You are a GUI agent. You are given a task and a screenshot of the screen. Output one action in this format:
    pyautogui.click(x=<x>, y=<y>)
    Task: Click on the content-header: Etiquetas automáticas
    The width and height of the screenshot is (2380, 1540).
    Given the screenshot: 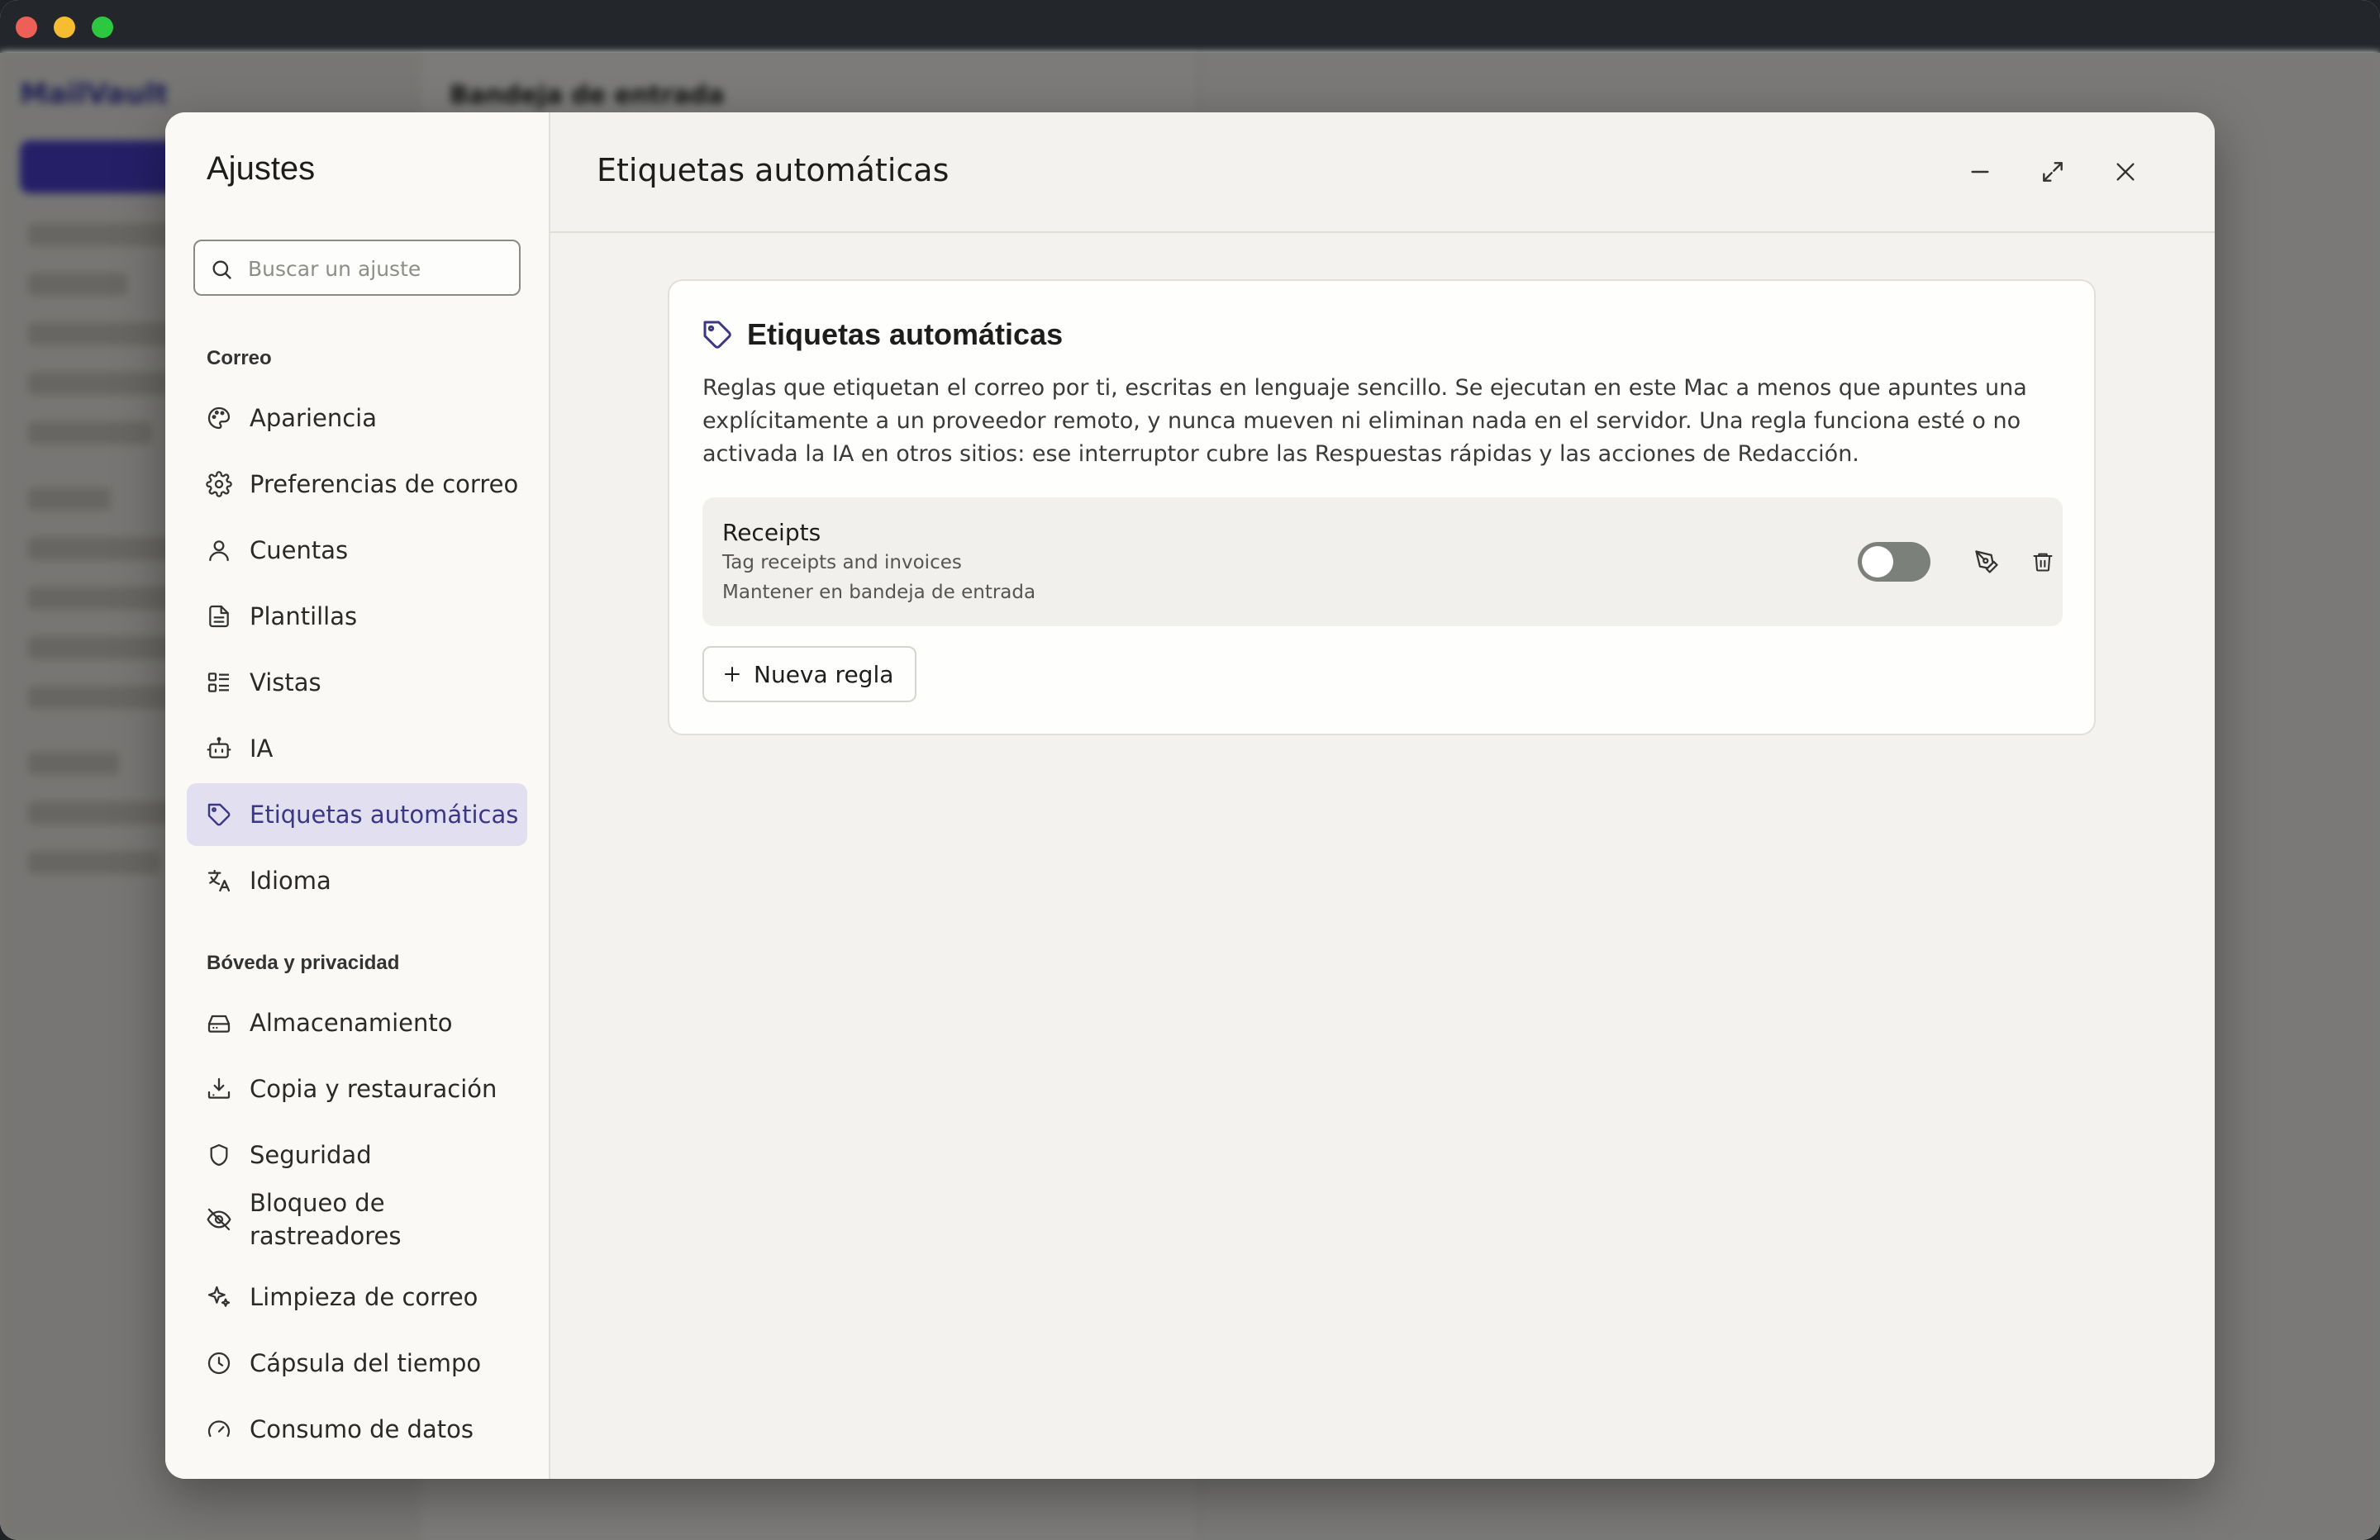 What is the action you would take?
    pyautogui.click(x=1382, y=172)
    